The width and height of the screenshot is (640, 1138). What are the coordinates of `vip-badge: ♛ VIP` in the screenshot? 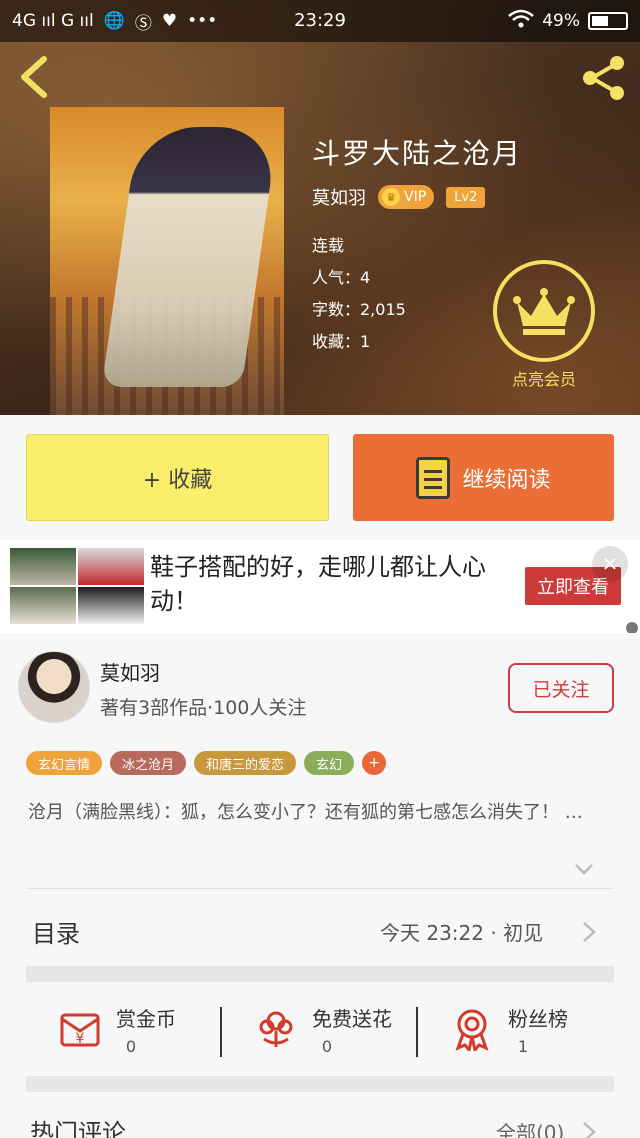 It's located at (406, 197).